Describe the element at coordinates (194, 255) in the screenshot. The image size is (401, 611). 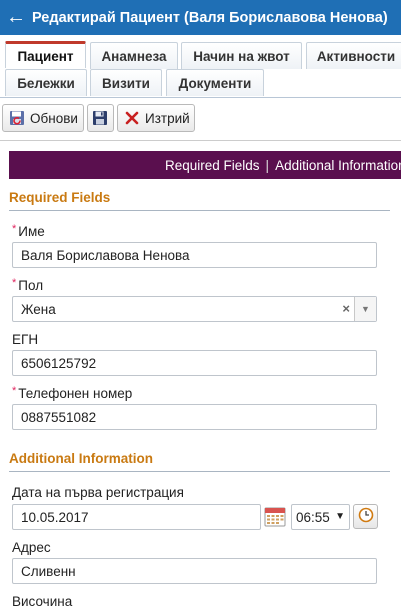
I see `name-field: Валя Бориславова Ненова` at that location.